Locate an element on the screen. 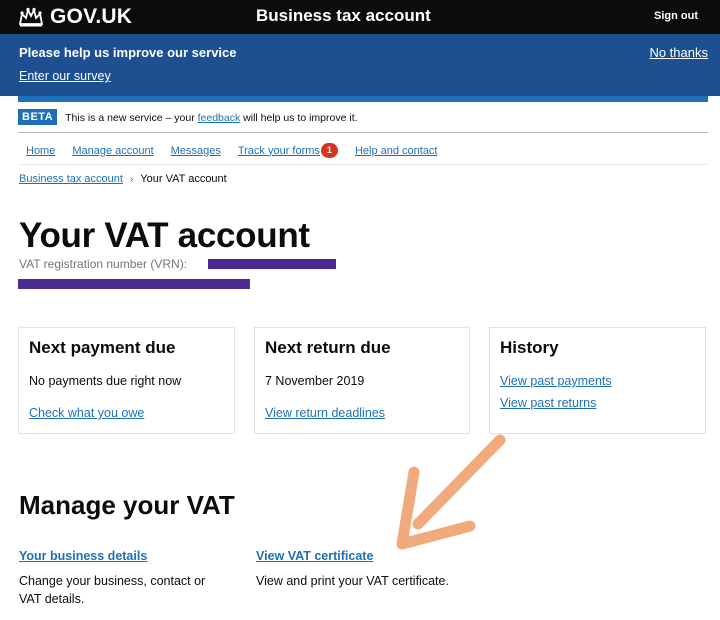 The height and width of the screenshot is (620, 720). vat-certificate-description: View and print your VAT certificate. is located at coordinates (352, 581).